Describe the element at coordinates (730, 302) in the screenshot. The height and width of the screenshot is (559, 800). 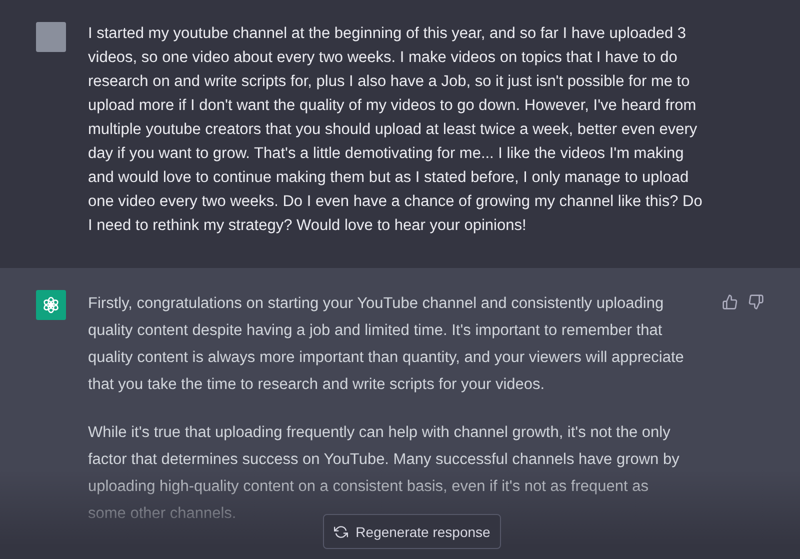
I see `thumbs-up-icon` at that location.